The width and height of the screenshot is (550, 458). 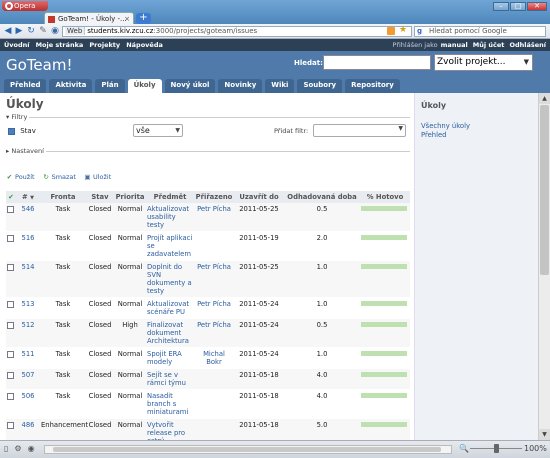 What do you see at coordinates (17, 45) in the screenshot?
I see `top-menu-home: Úvodní` at bounding box center [17, 45].